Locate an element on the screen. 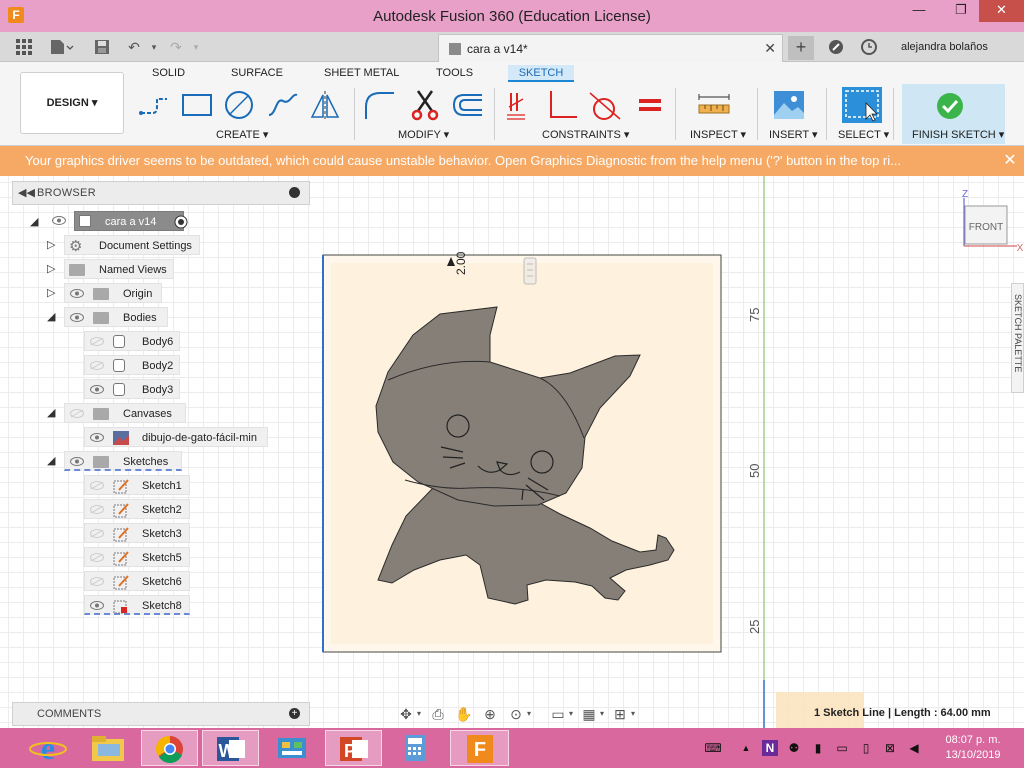 This screenshot has height=768, width=1024. close-tab-icon: ✕ is located at coordinates (770, 48).